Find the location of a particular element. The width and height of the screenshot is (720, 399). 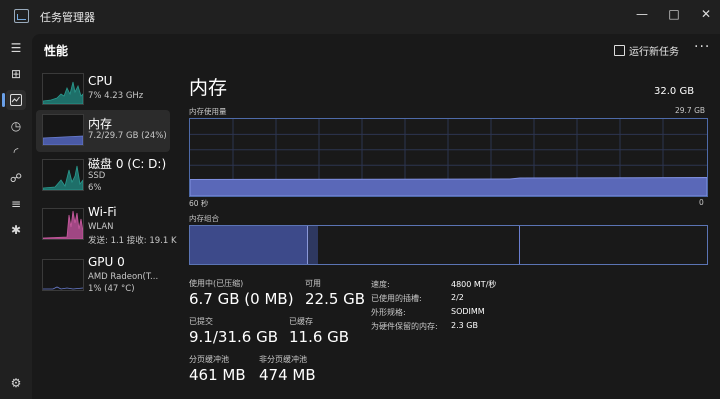

page-title: 性能 is located at coordinates (56, 51).